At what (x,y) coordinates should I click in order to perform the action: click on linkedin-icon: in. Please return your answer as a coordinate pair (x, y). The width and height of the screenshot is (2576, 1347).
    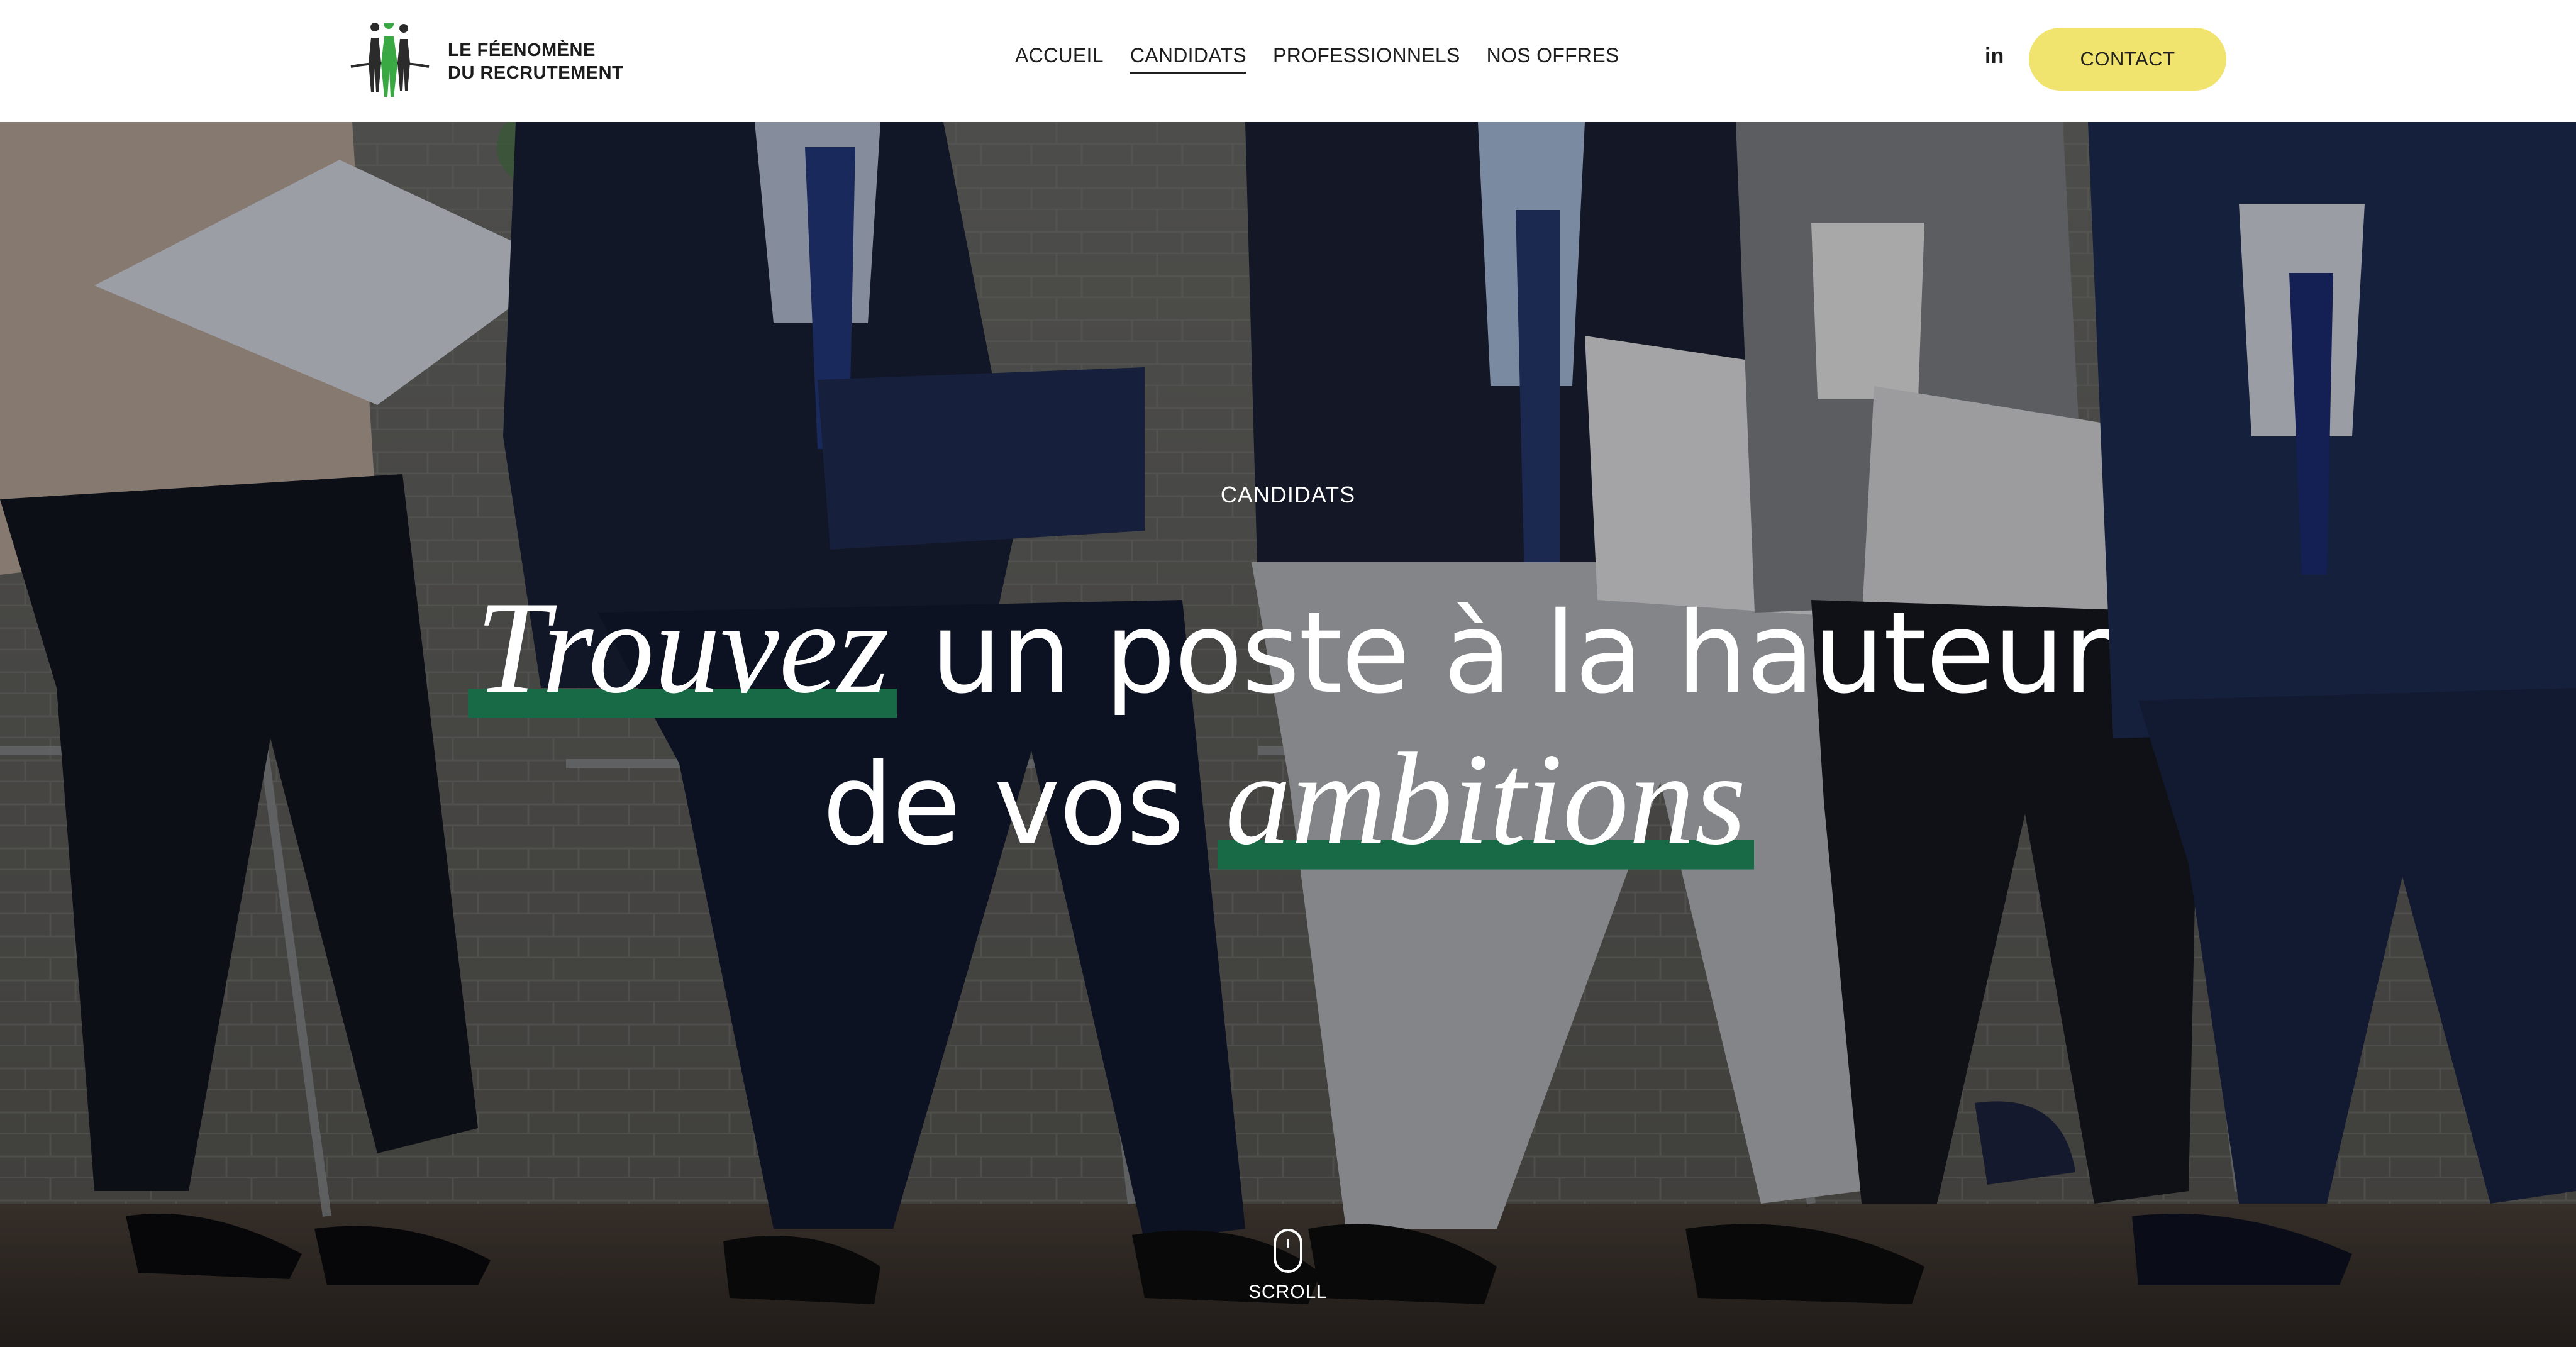
    Looking at the image, I should click on (1994, 56).